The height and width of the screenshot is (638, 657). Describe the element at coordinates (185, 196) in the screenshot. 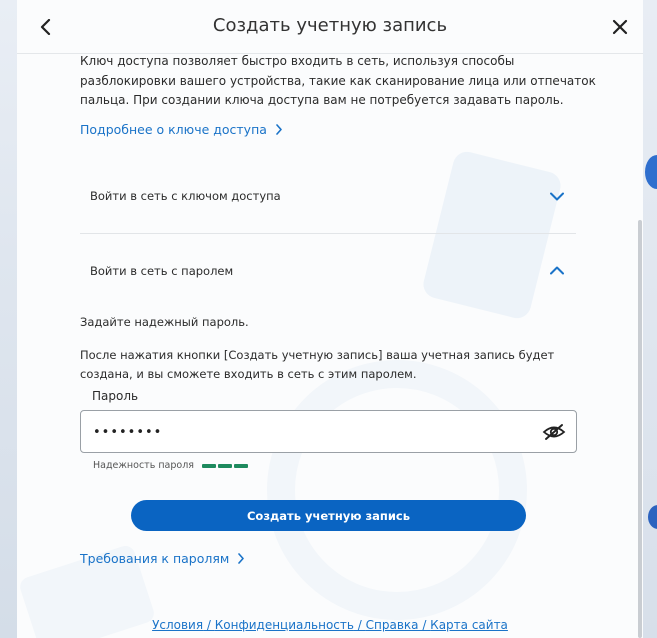

I see `accordion-label: Войти в сеть с ключом доступа` at that location.